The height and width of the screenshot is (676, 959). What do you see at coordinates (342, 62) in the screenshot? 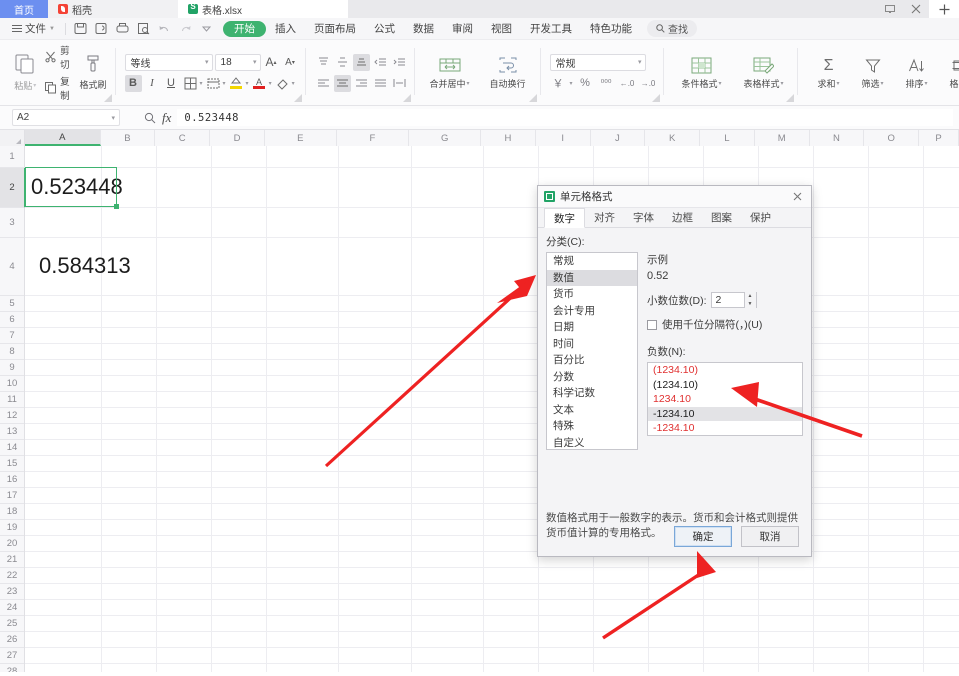
I see `align-middle-icon` at bounding box center [342, 62].